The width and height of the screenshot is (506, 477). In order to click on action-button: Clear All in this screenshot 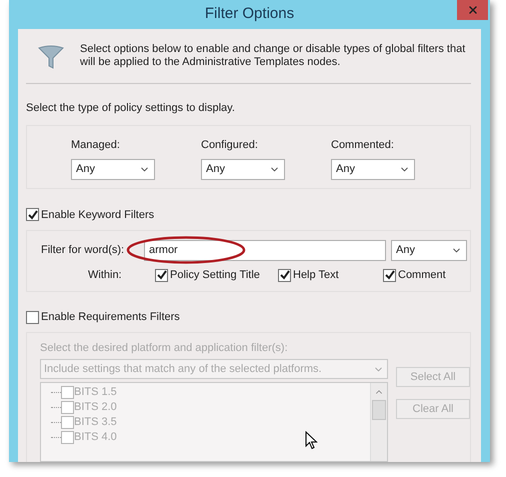, I will do `click(433, 409)`.